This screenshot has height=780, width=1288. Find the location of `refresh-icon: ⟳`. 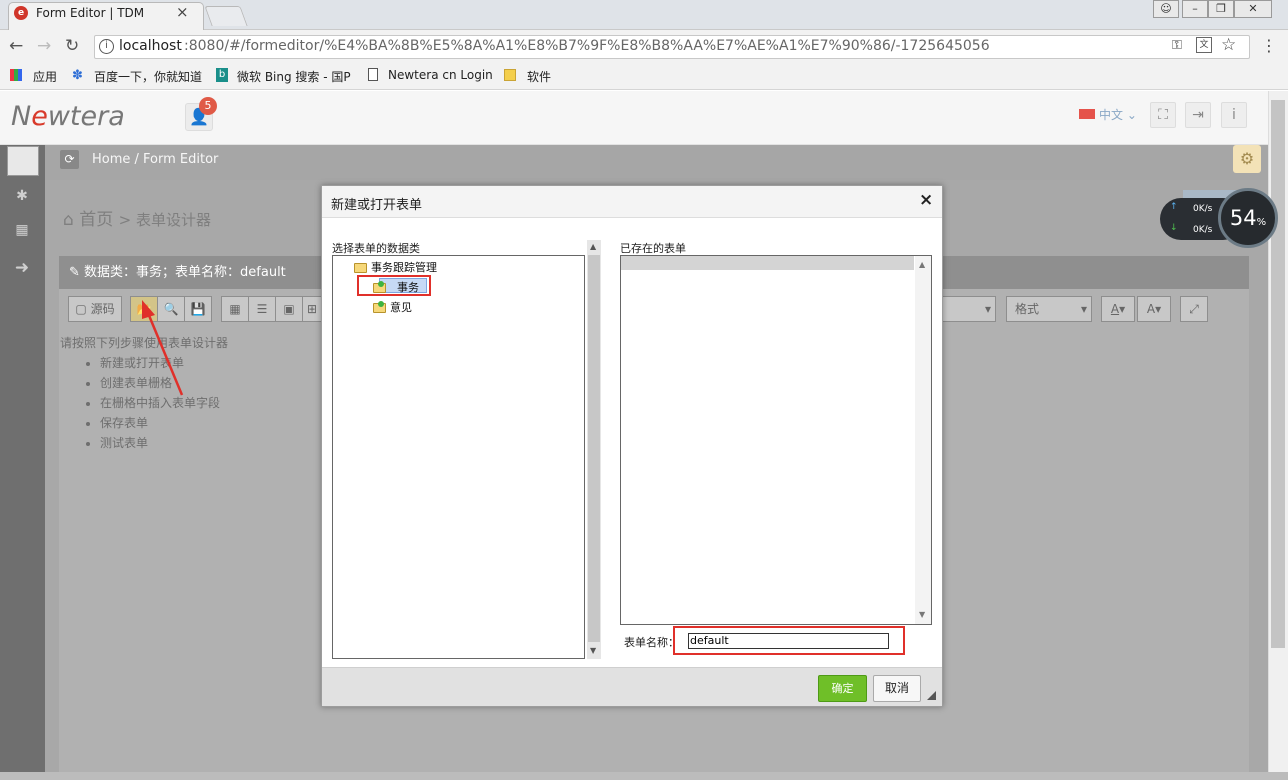

refresh-icon: ⟳ is located at coordinates (69, 159).